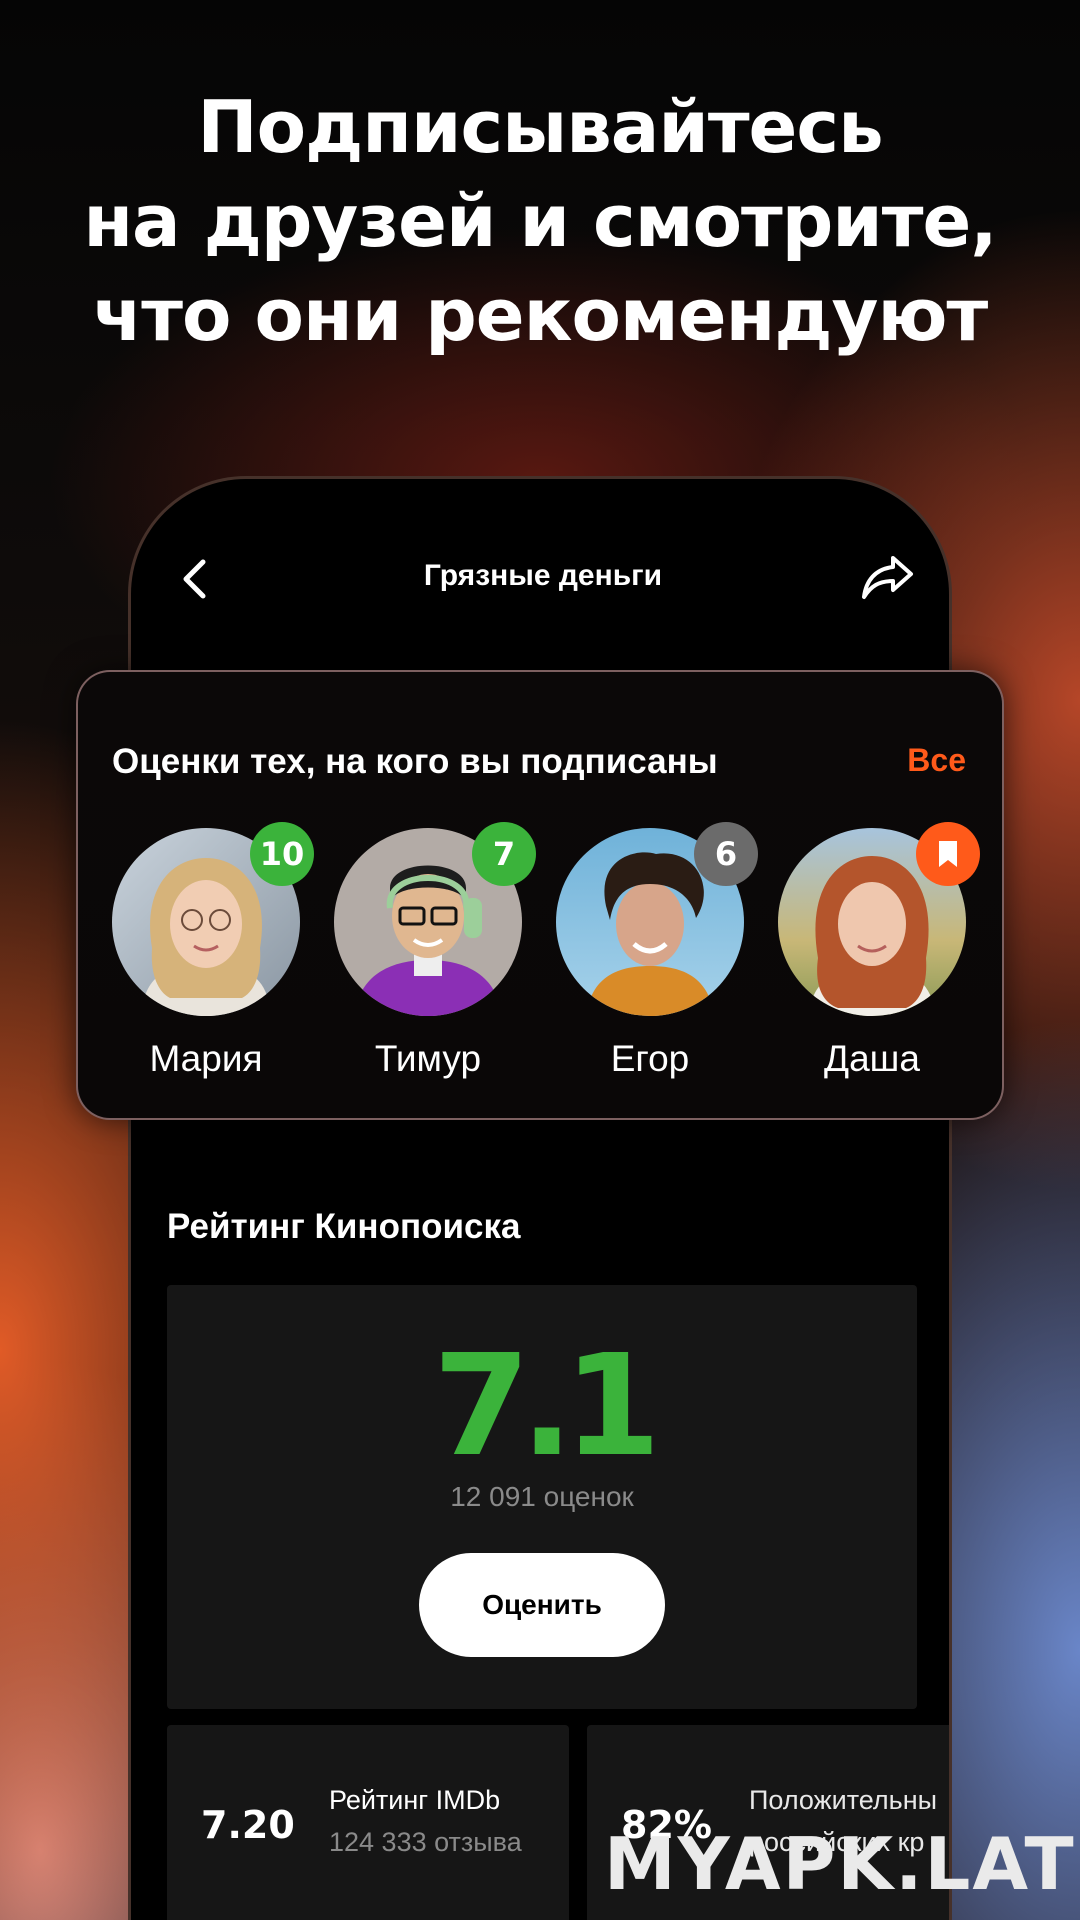 The width and height of the screenshot is (1080, 1920). What do you see at coordinates (543, 575) in the screenshot?
I see `movie-title: Грязные деньги` at bounding box center [543, 575].